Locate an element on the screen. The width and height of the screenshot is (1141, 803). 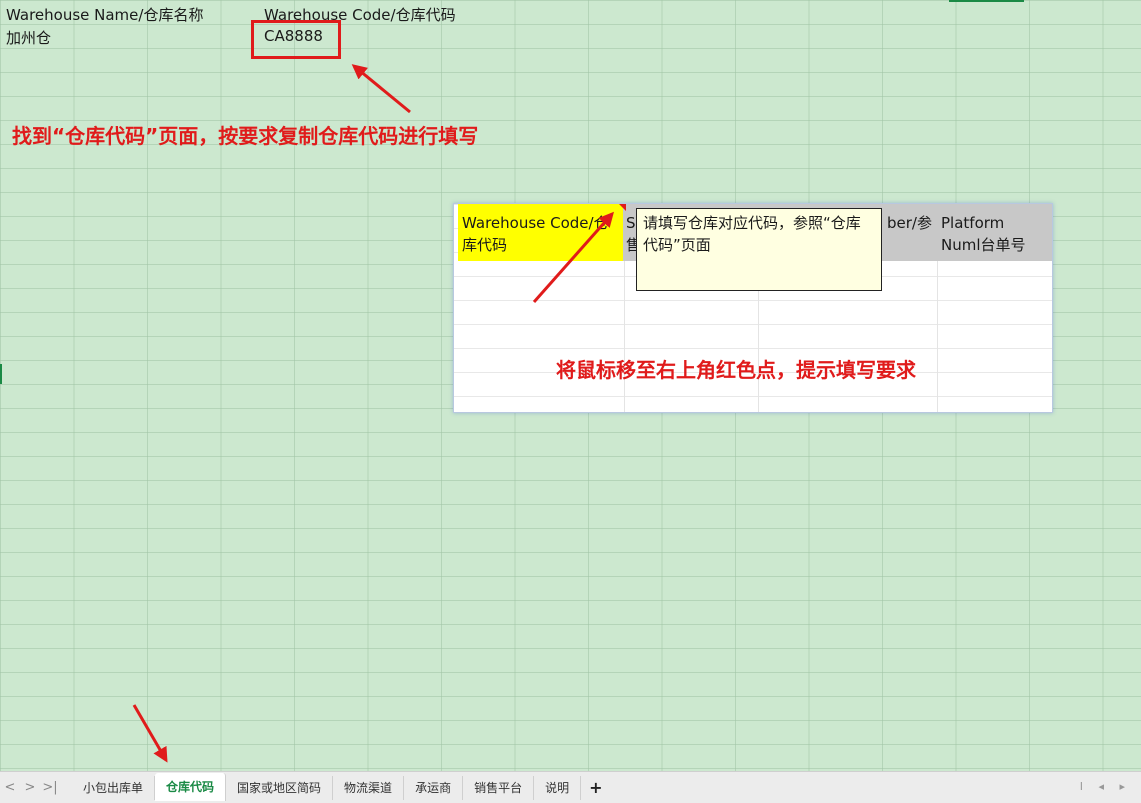
column-selection-marker is located at coordinates (986, 1).